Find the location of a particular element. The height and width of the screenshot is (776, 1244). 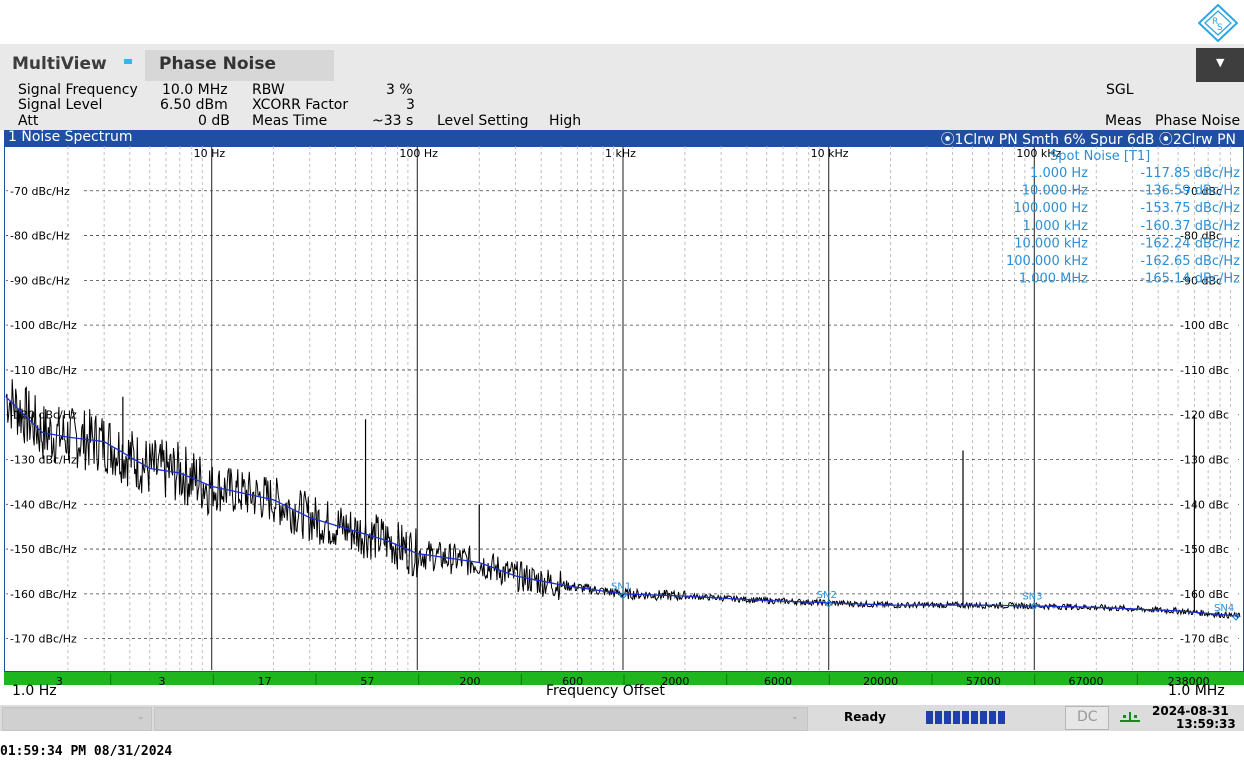

y-tick-label-right: -150 dBc is located at coordinates (1204, 549).